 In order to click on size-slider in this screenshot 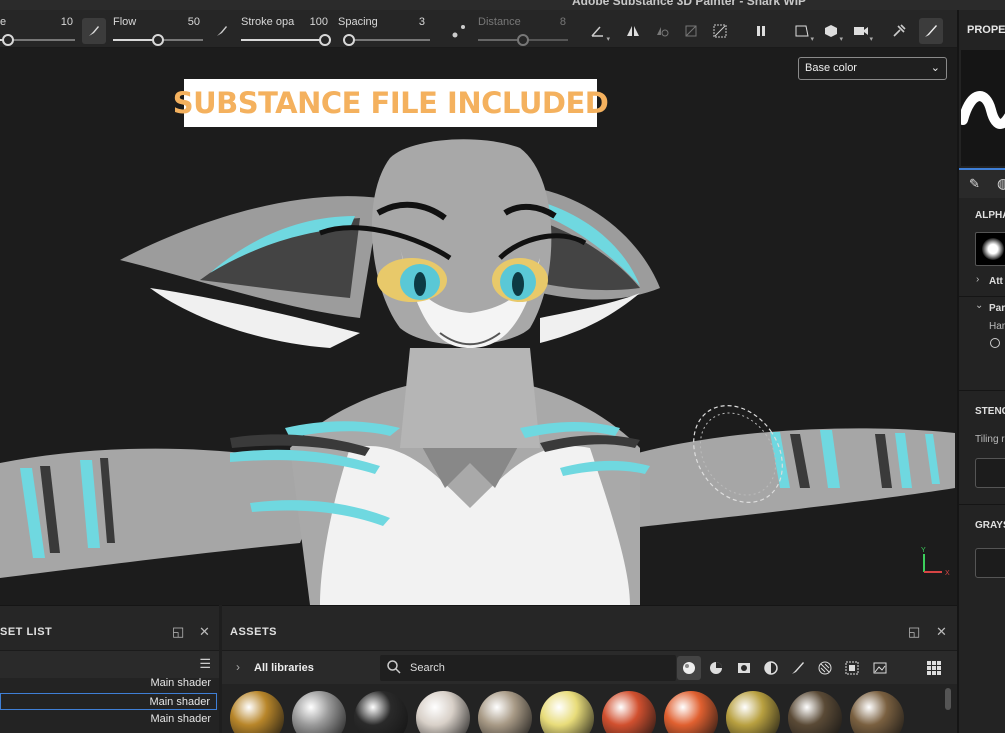, I will do `click(37, 40)`.